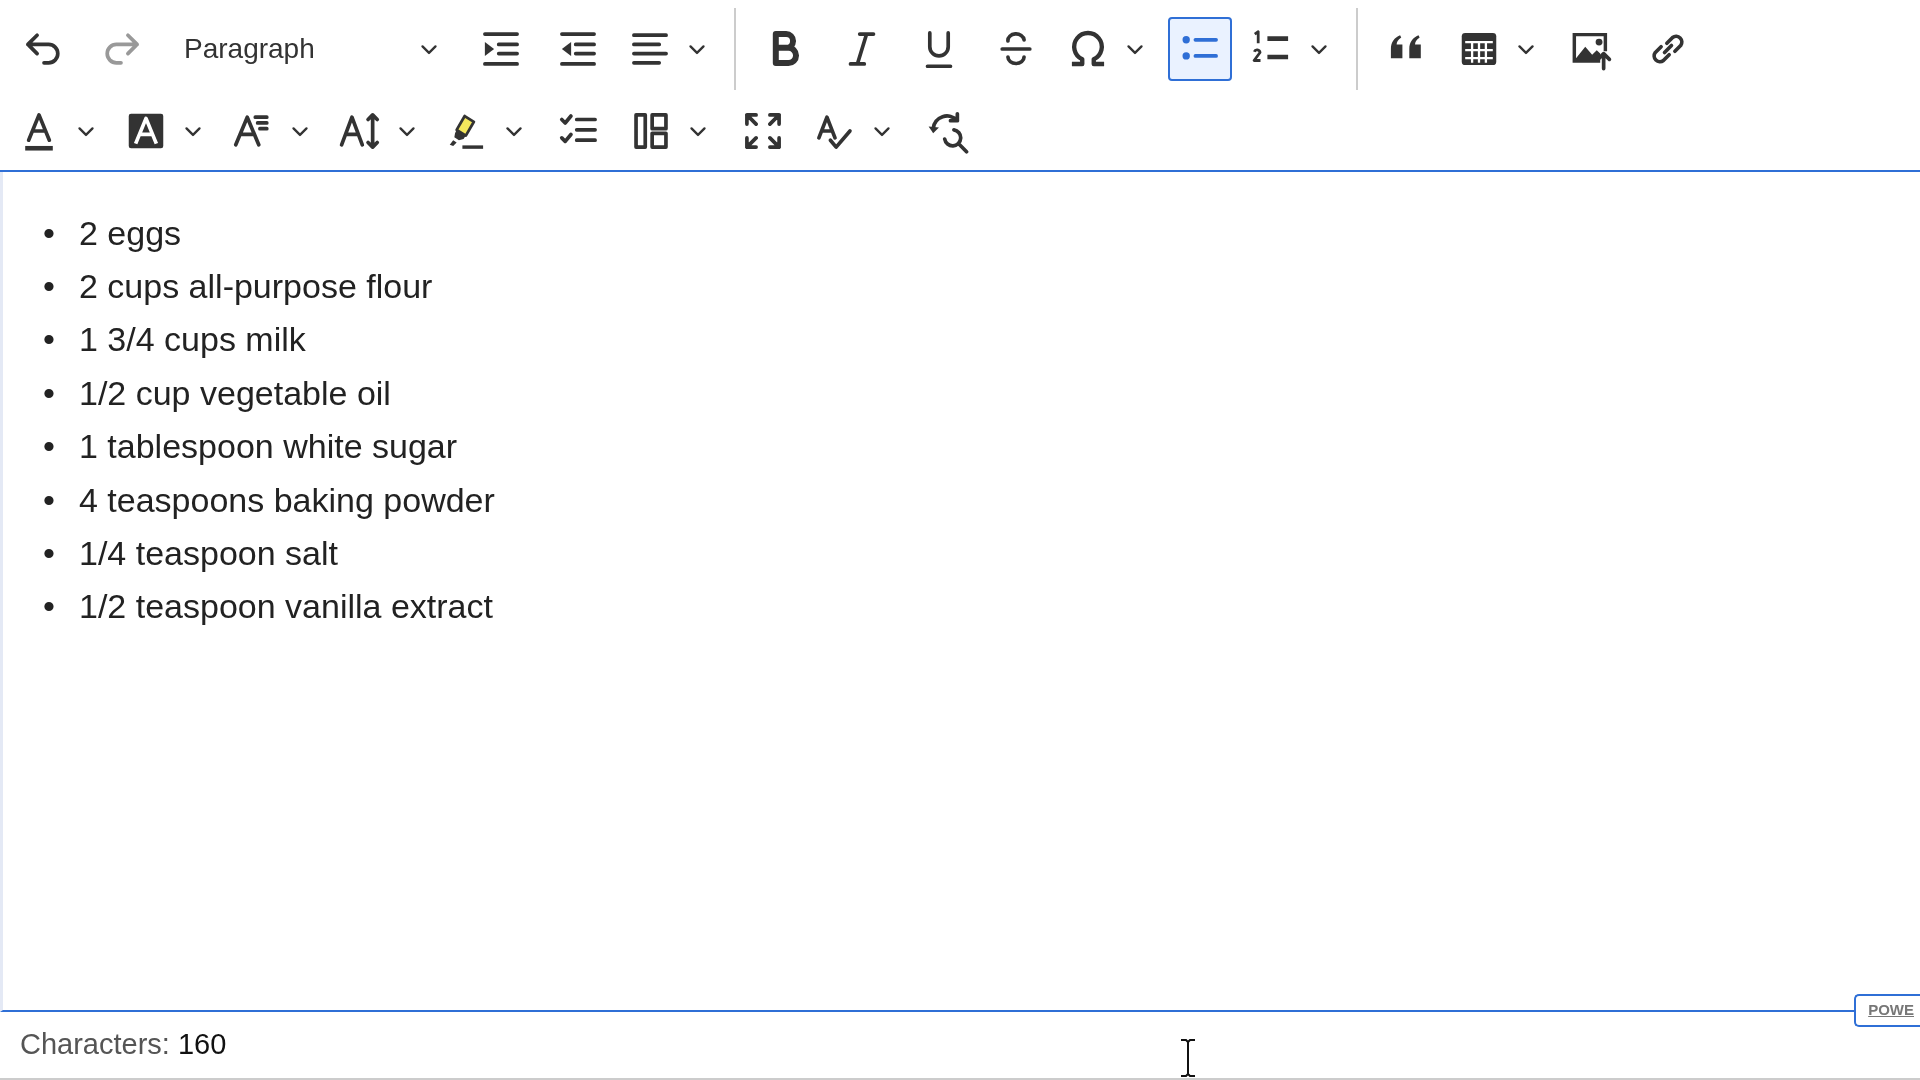  Describe the element at coordinates (95, 1045) in the screenshot. I see `character-count-label: Characters:` at that location.